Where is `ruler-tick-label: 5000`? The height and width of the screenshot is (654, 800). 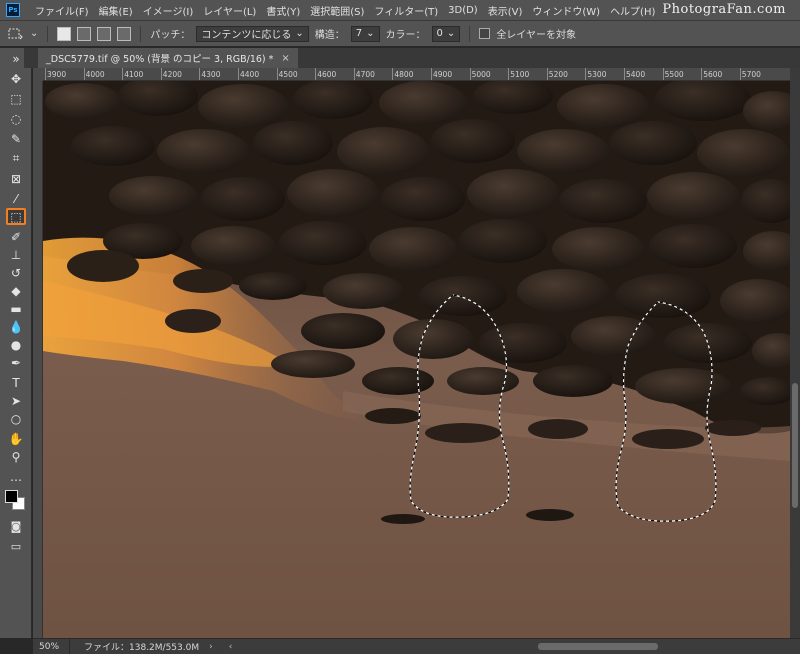 ruler-tick-label: 5000 is located at coordinates (481, 74).